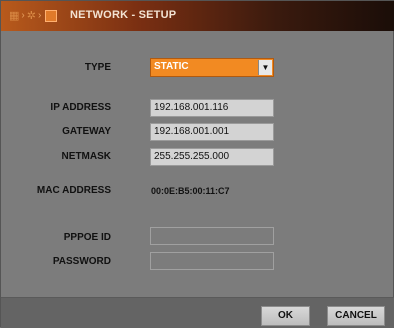 The height and width of the screenshot is (328, 394). What do you see at coordinates (51, 16) in the screenshot?
I see `network-icon` at bounding box center [51, 16].